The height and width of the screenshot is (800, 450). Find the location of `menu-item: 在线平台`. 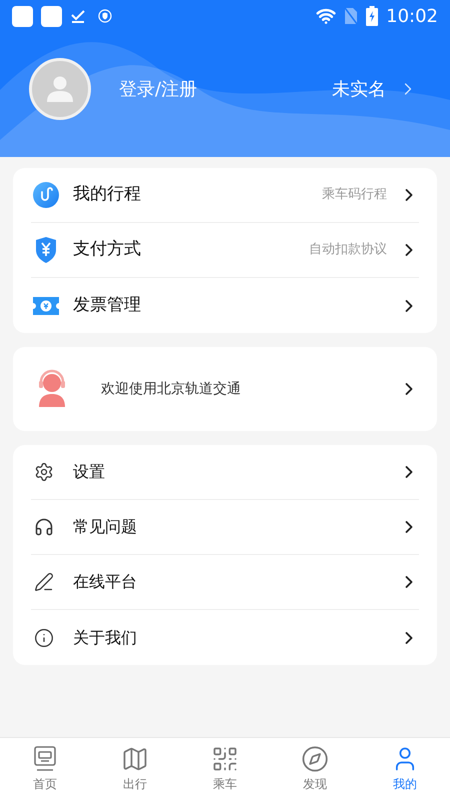

menu-item: 在线平台 is located at coordinates (225, 582).